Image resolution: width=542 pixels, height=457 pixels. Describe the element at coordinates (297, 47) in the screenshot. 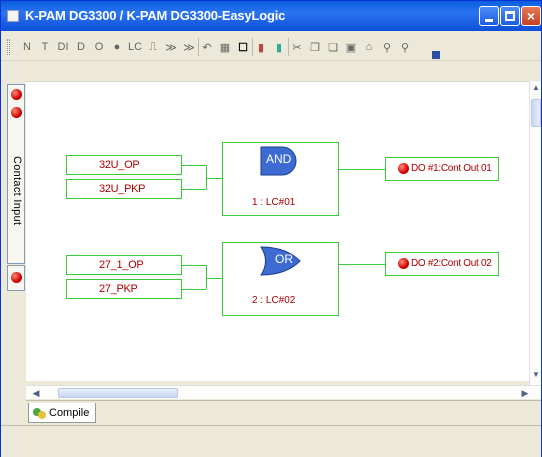

I see `cut-icon: ✂` at that location.